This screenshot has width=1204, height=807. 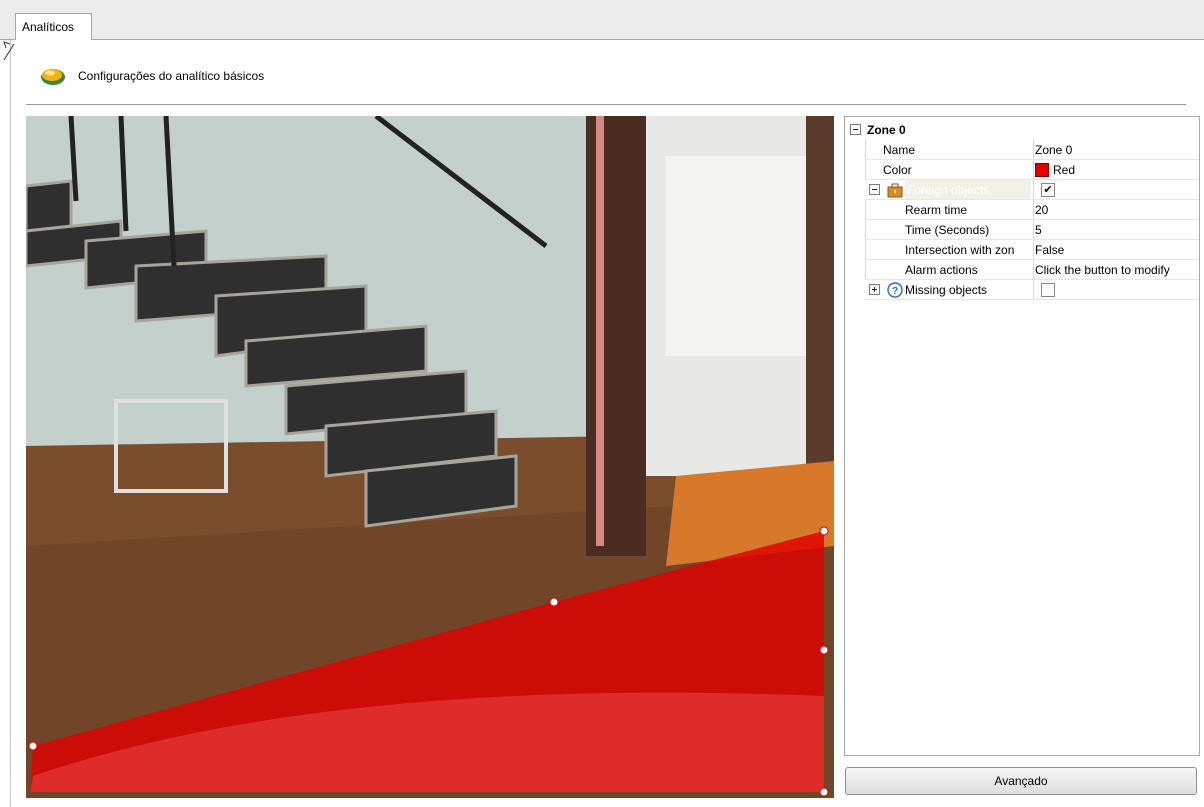 What do you see at coordinates (1022, 270) in the screenshot?
I see `prop-row-alarm-actions: Alarm actions Click the button to modify` at bounding box center [1022, 270].